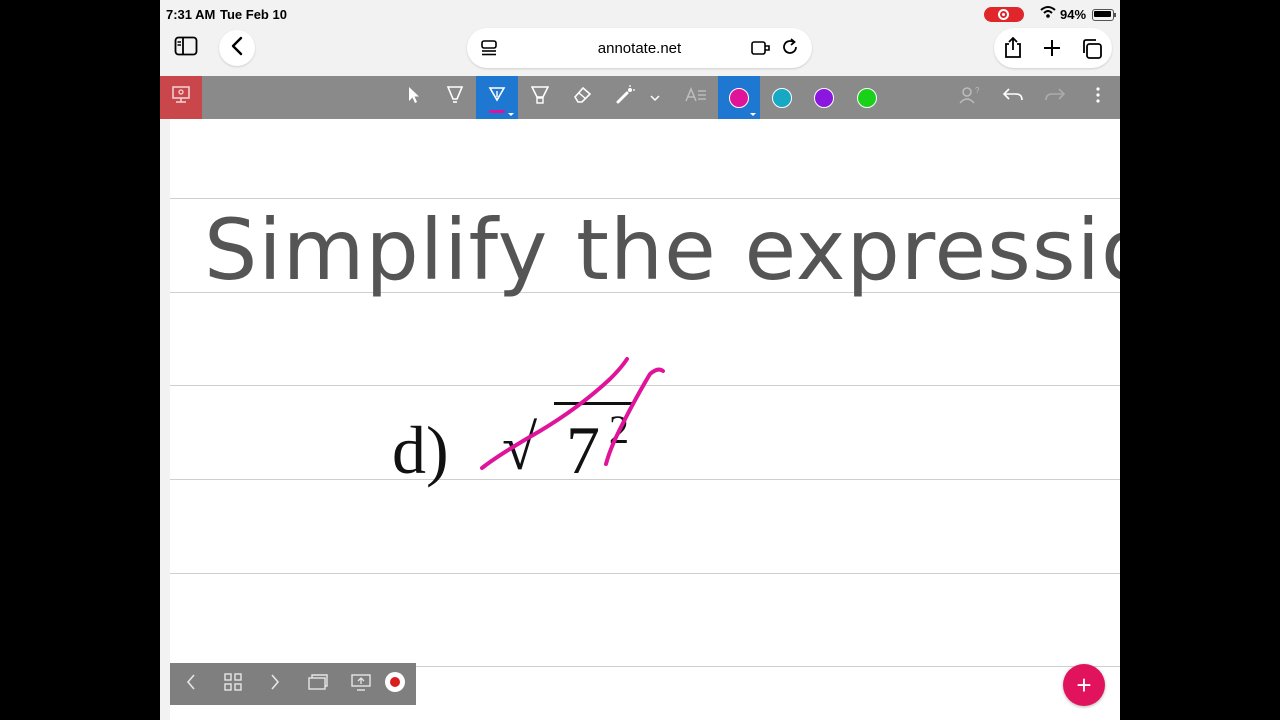 The height and width of the screenshot is (720, 1280). I want to click on pages-button, so click(318, 684).